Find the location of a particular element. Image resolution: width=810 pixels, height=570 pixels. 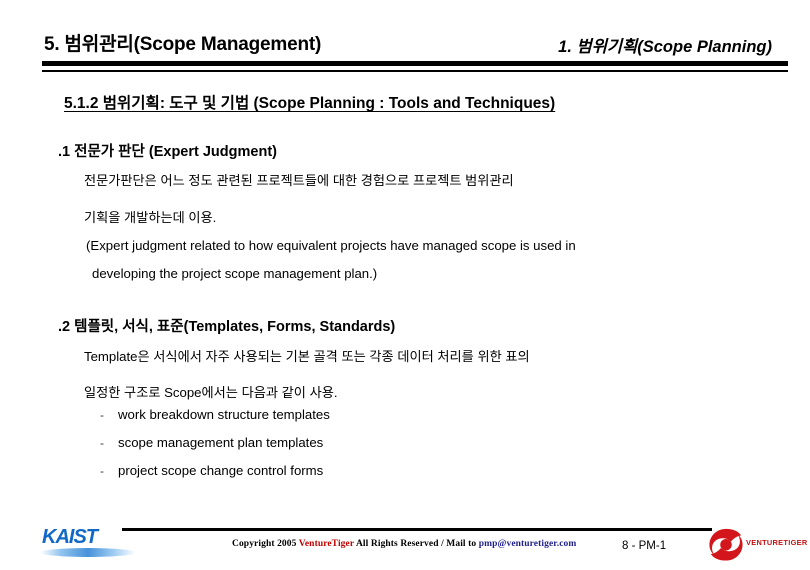

list-item-label: scope management plan templates is located at coordinates (221, 442).